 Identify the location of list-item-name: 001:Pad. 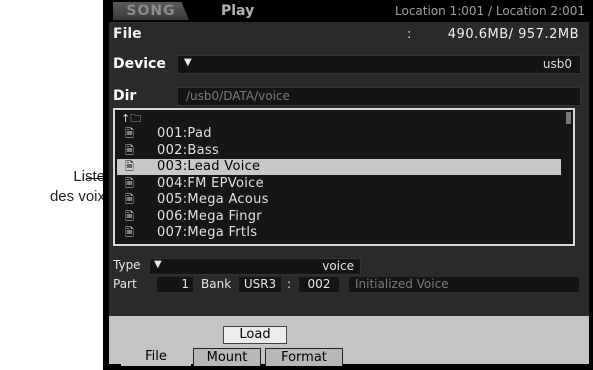
(184, 133).